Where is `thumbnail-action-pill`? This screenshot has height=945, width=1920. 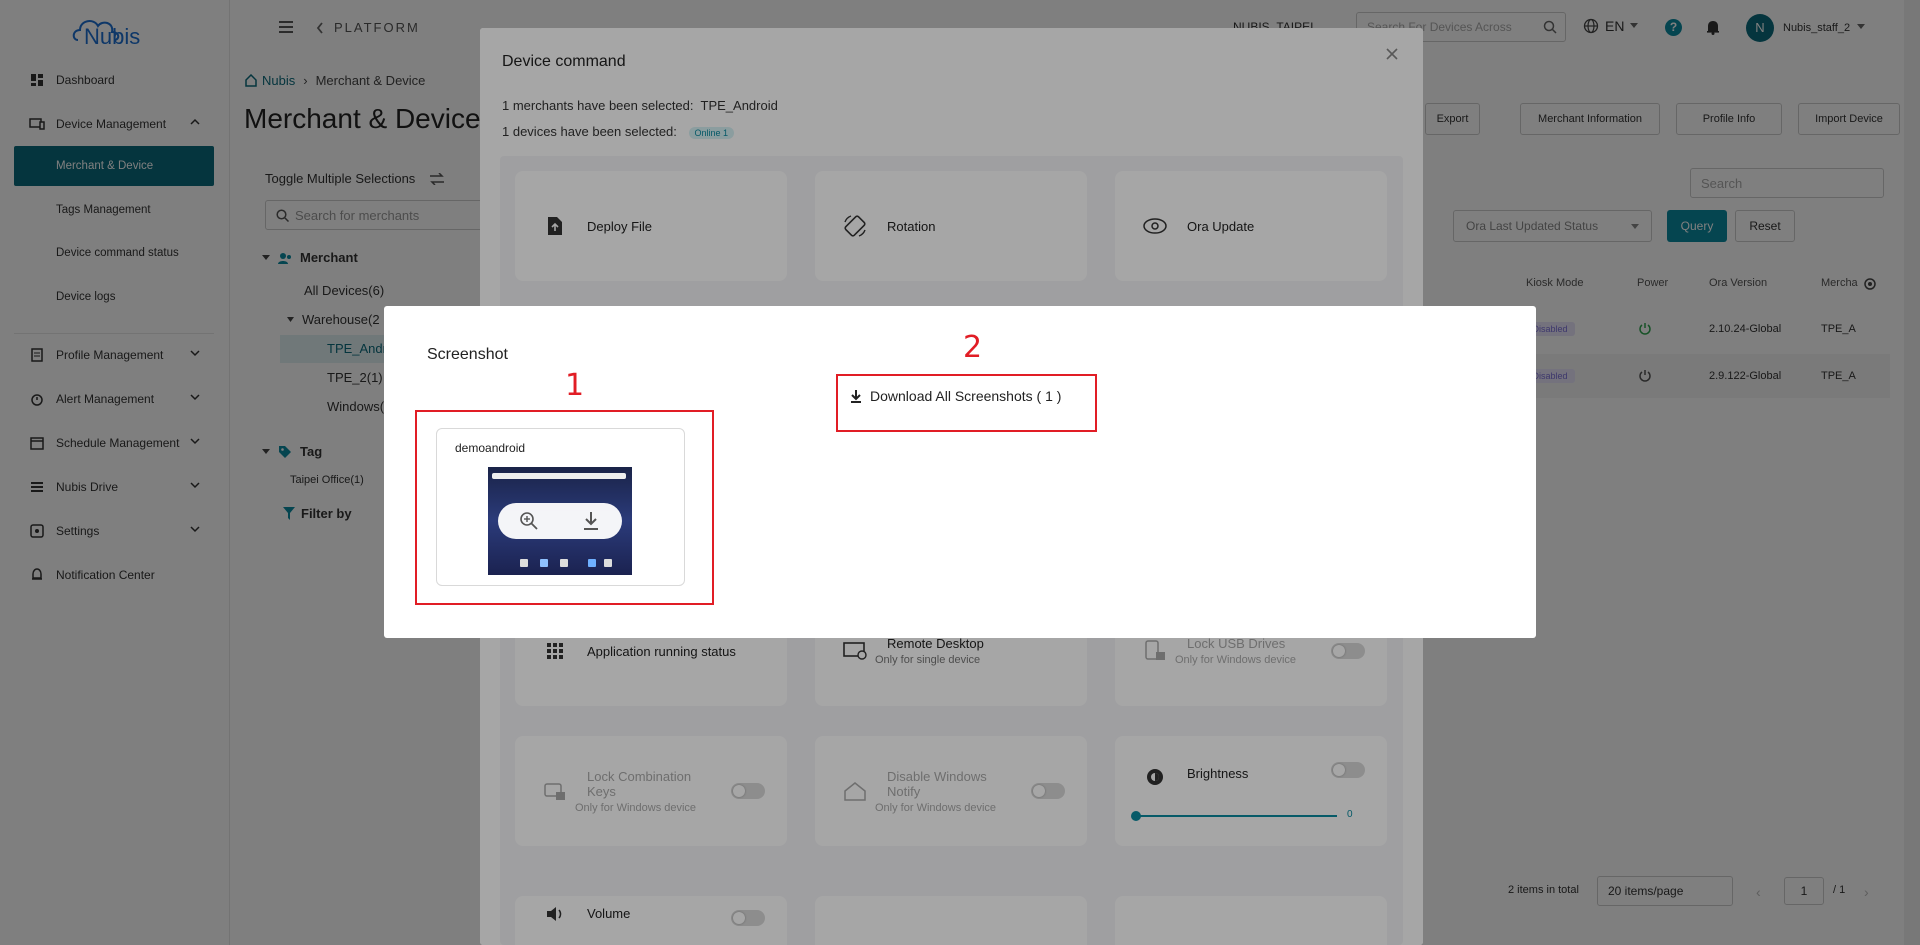 thumbnail-action-pill is located at coordinates (560, 521).